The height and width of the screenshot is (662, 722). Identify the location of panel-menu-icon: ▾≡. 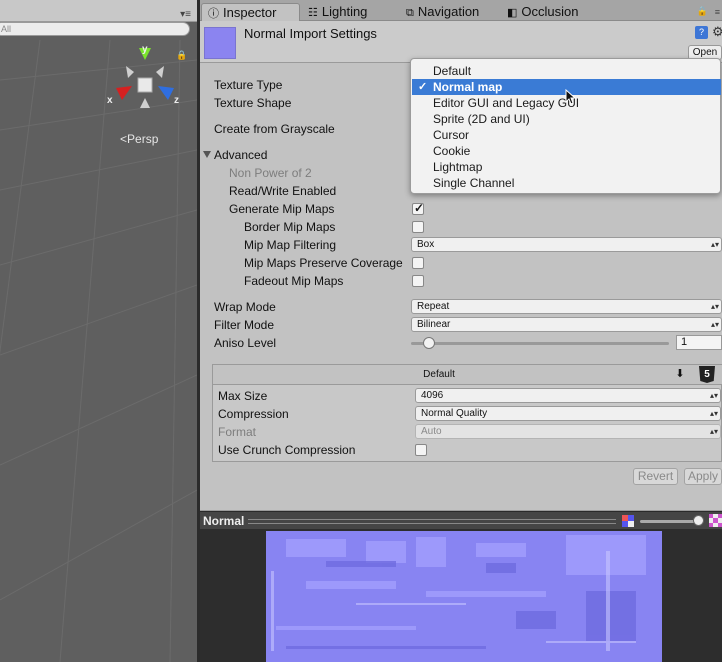
(185, 14).